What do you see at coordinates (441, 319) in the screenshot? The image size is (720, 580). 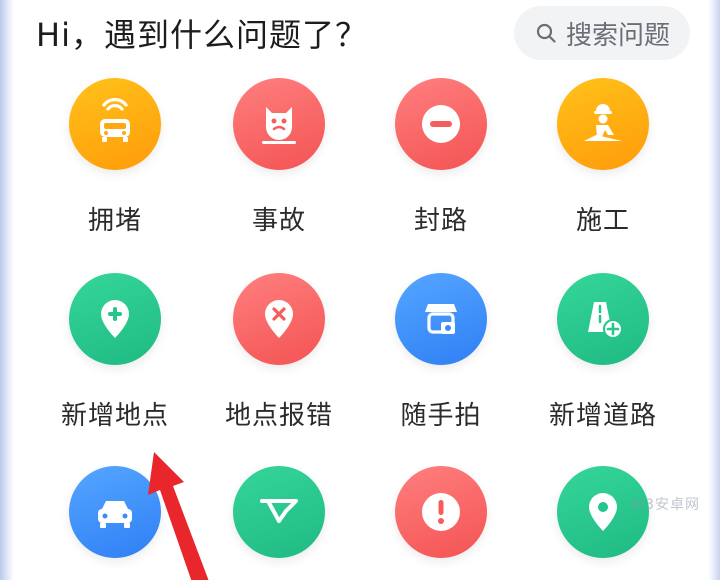 I see `snapshot-icon` at bounding box center [441, 319].